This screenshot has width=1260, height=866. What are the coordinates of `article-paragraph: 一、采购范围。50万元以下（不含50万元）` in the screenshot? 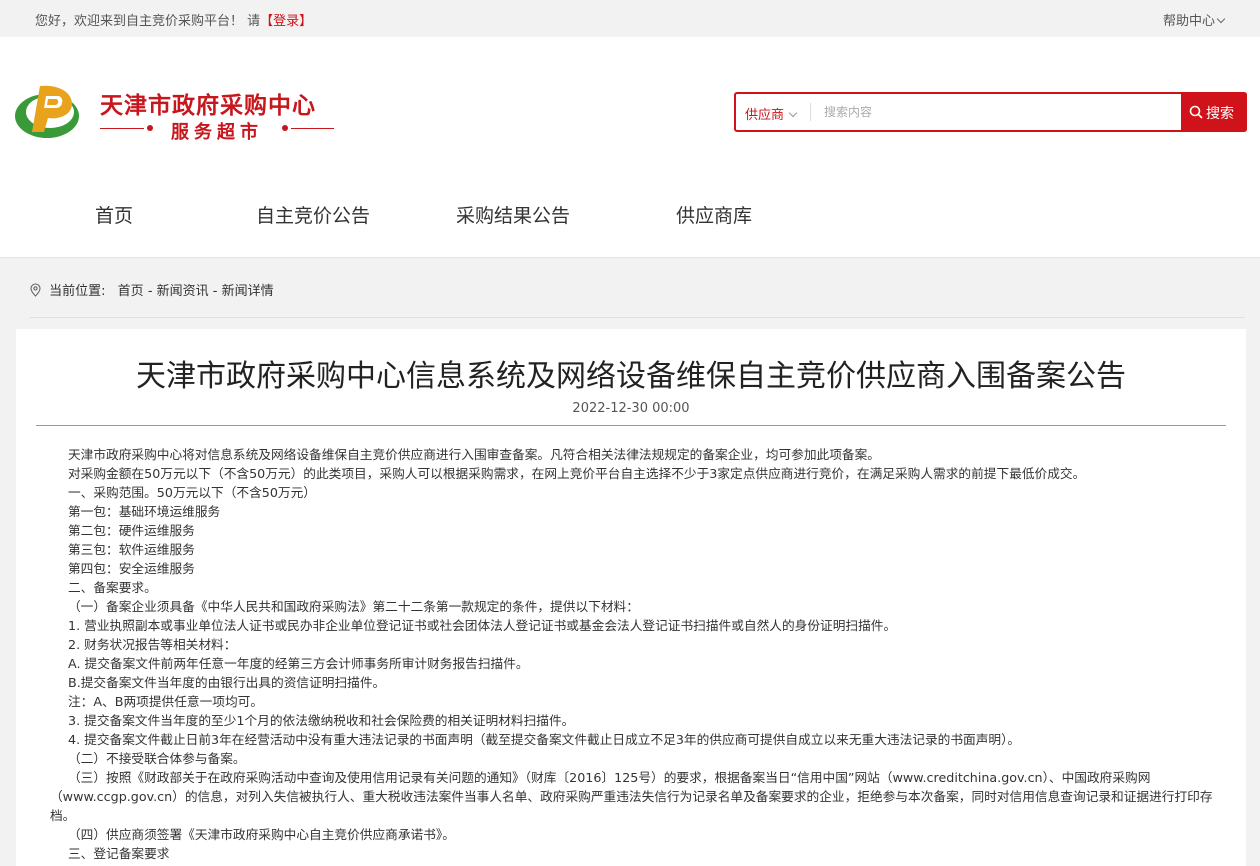 It's located at (192, 492).